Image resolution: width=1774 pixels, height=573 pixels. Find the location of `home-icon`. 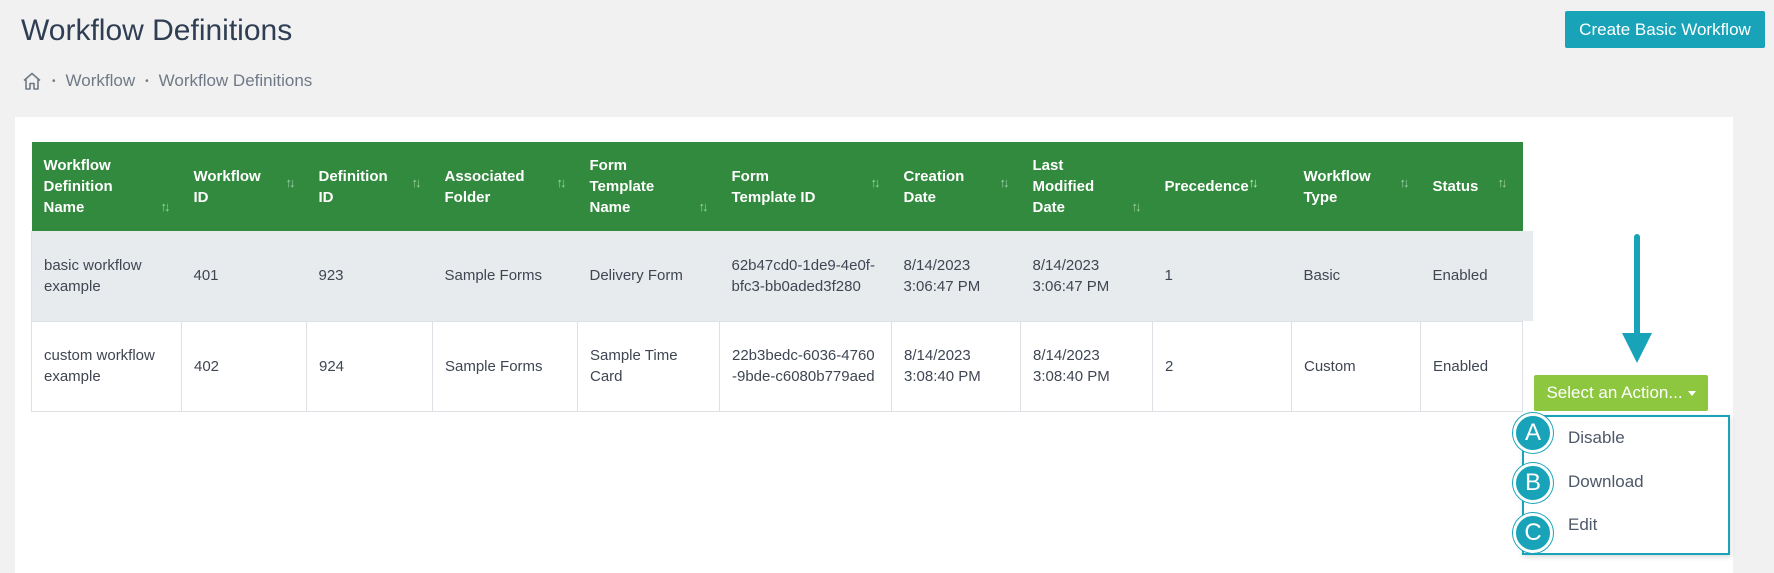

home-icon is located at coordinates (32, 81).